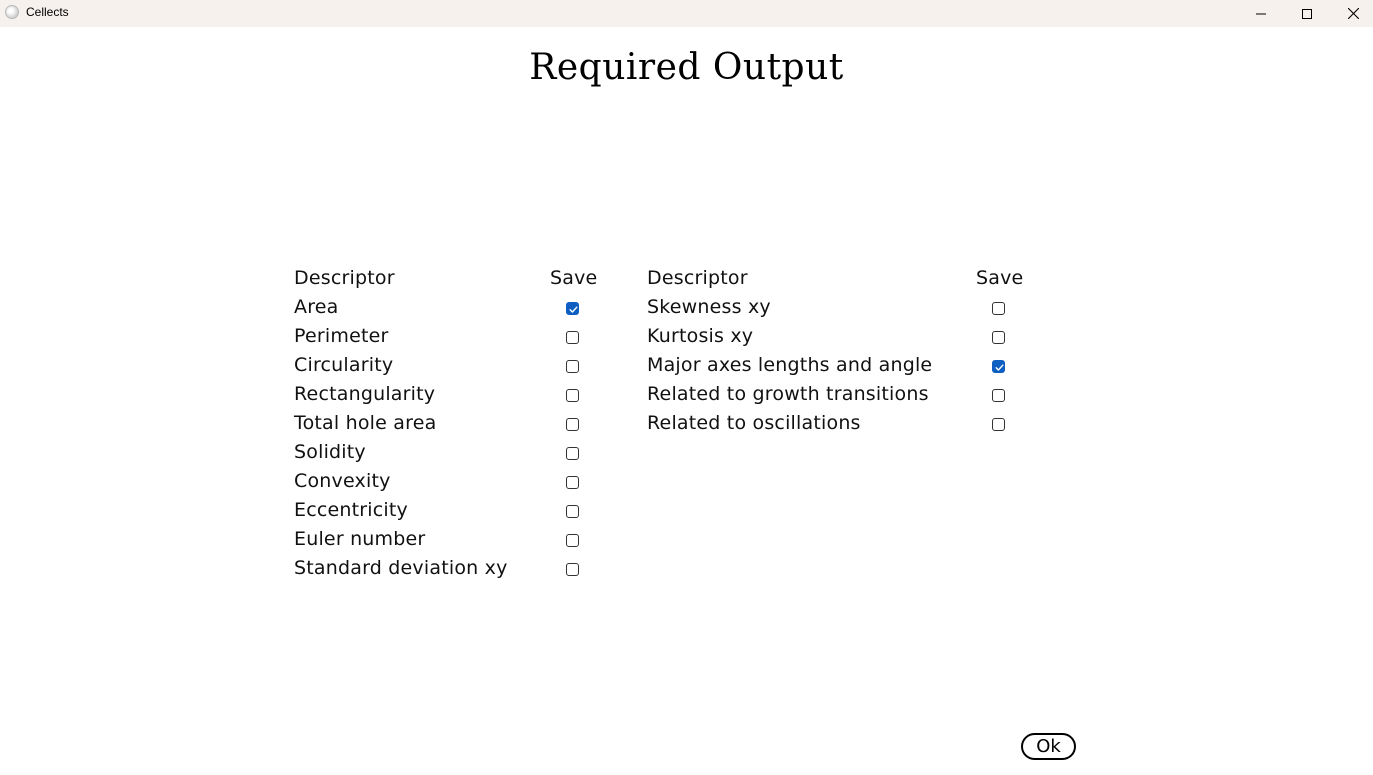 This screenshot has width=1373, height=775. I want to click on descriptor-row: Solidity, so click(454, 452).